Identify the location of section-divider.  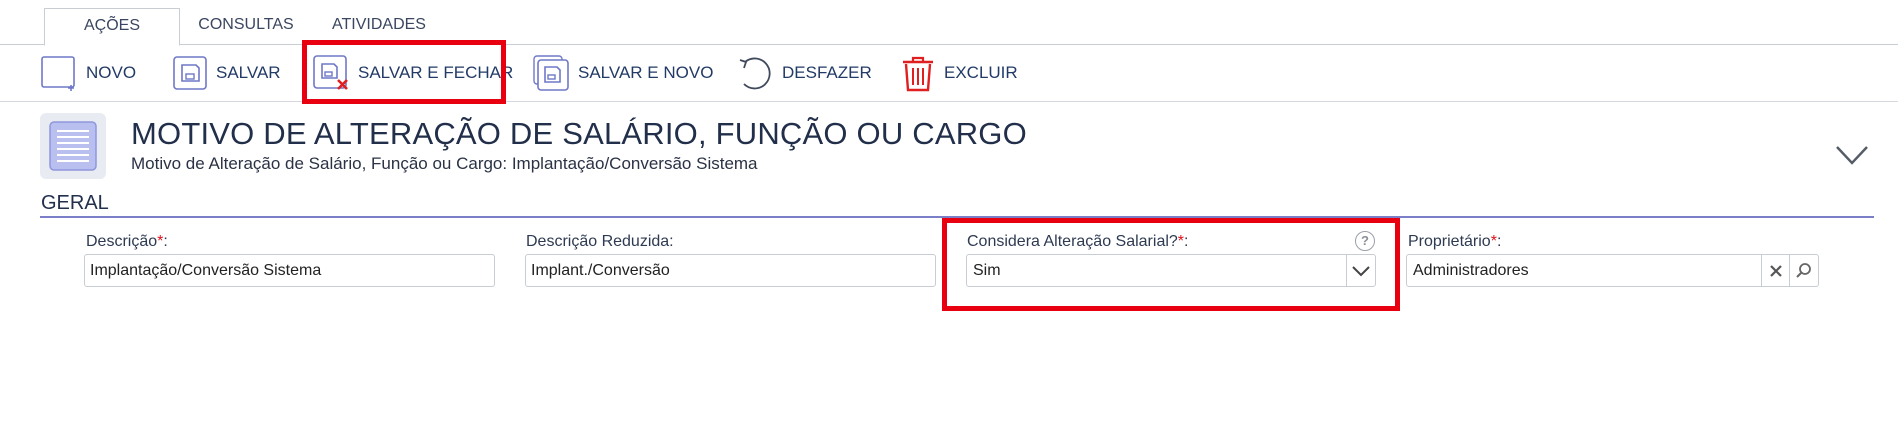
(957, 217).